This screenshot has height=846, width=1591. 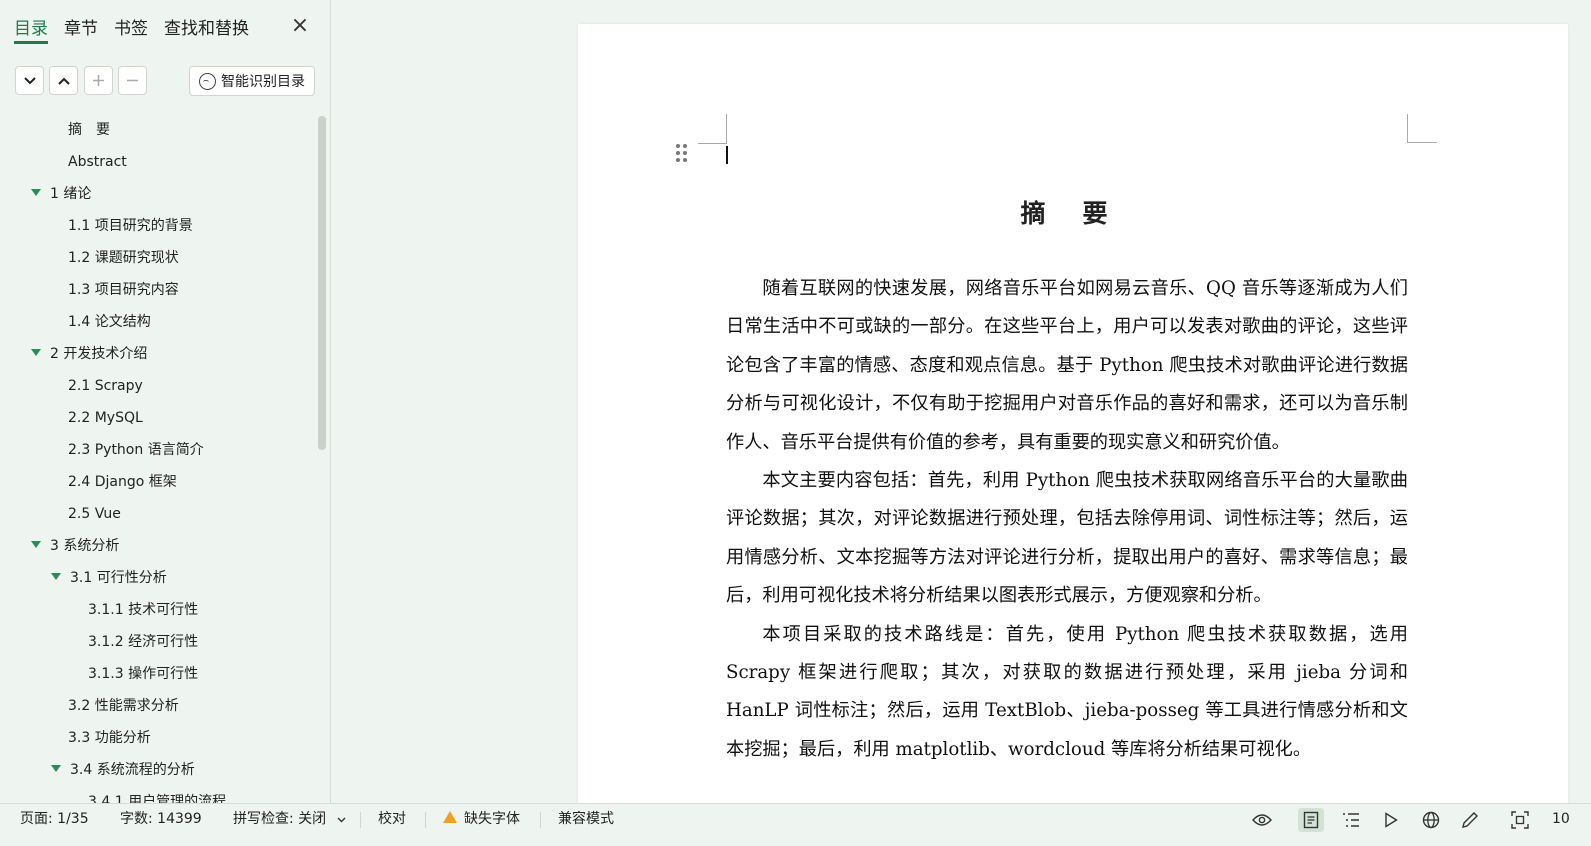 I want to click on toc-item: 3.2 性能需求分析, so click(x=123, y=706).